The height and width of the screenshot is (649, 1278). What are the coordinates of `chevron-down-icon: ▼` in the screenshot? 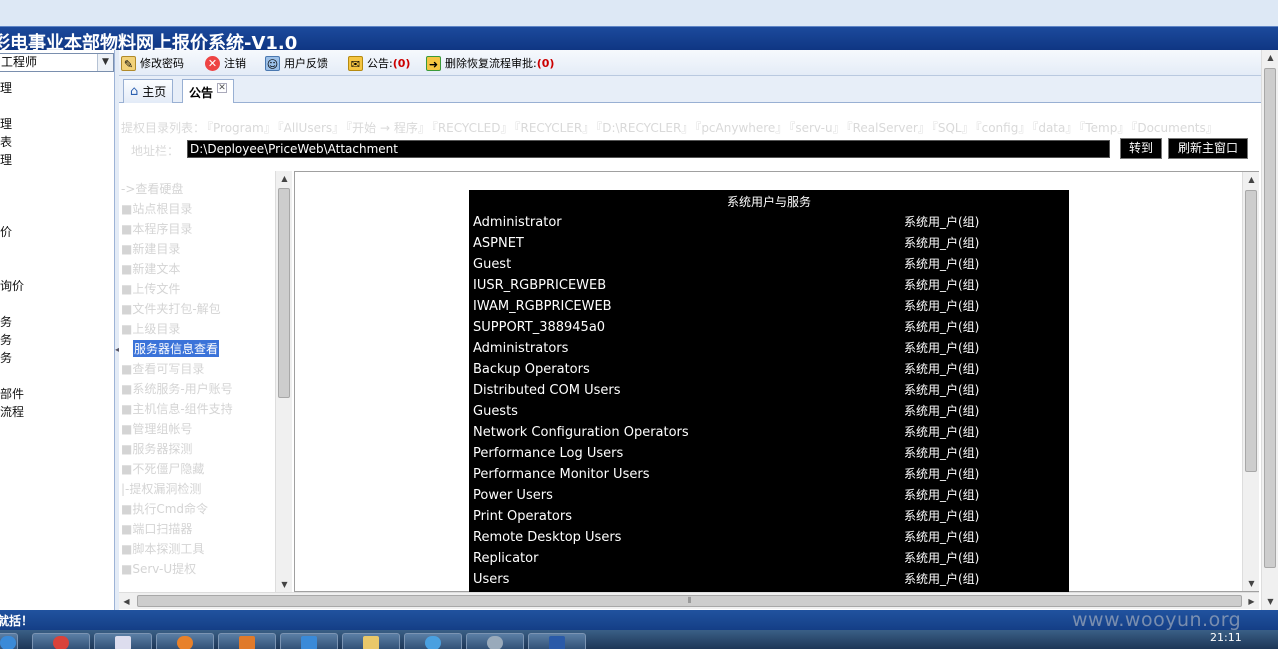 It's located at (105, 62).